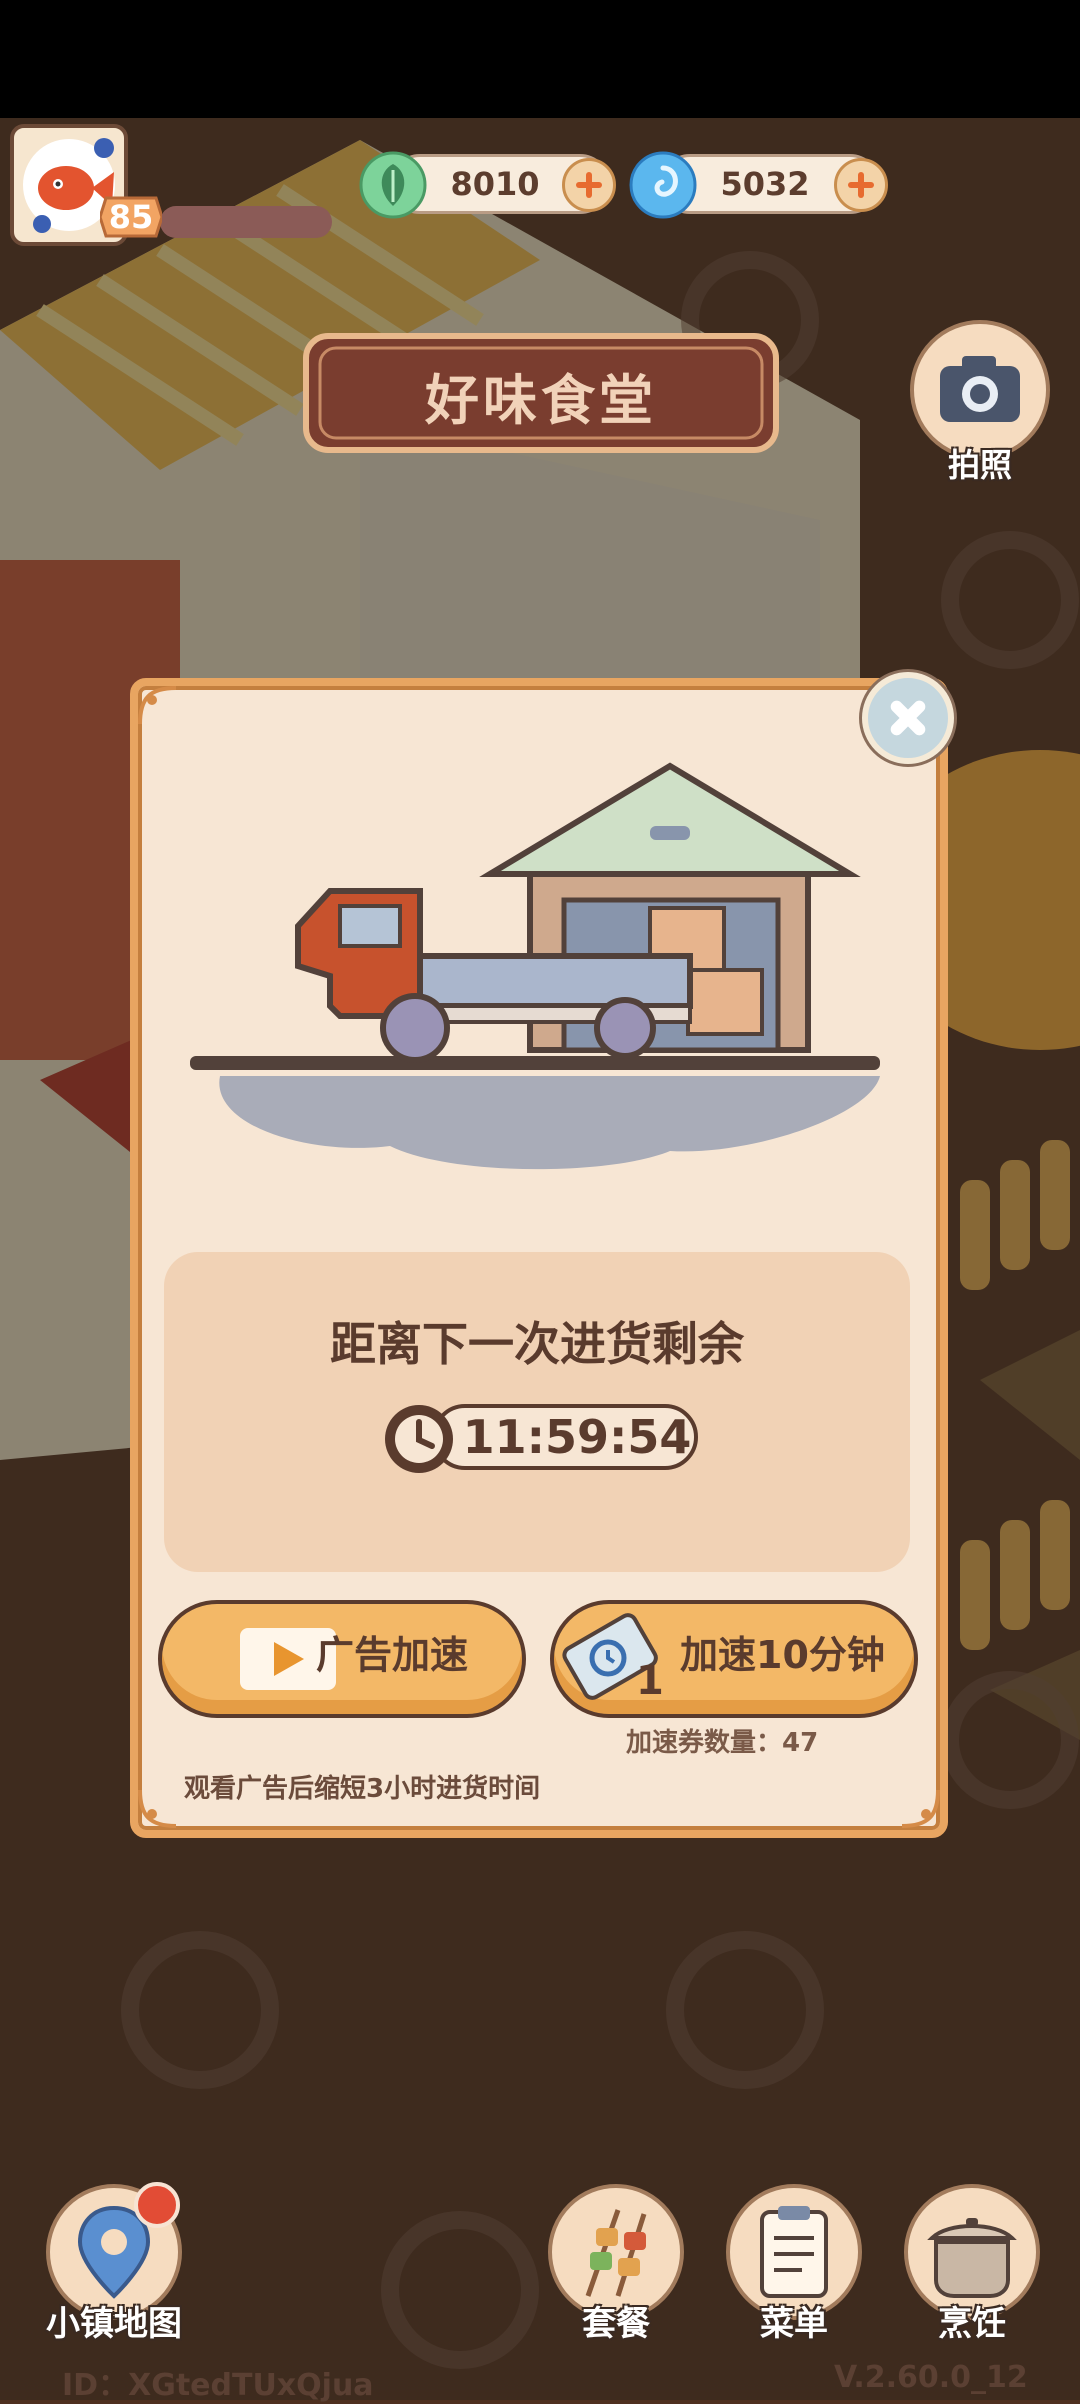 This screenshot has height=2404, width=1080. I want to click on ad-hint-text: 观看广告后缩短3小时进货时间, so click(362, 1789).